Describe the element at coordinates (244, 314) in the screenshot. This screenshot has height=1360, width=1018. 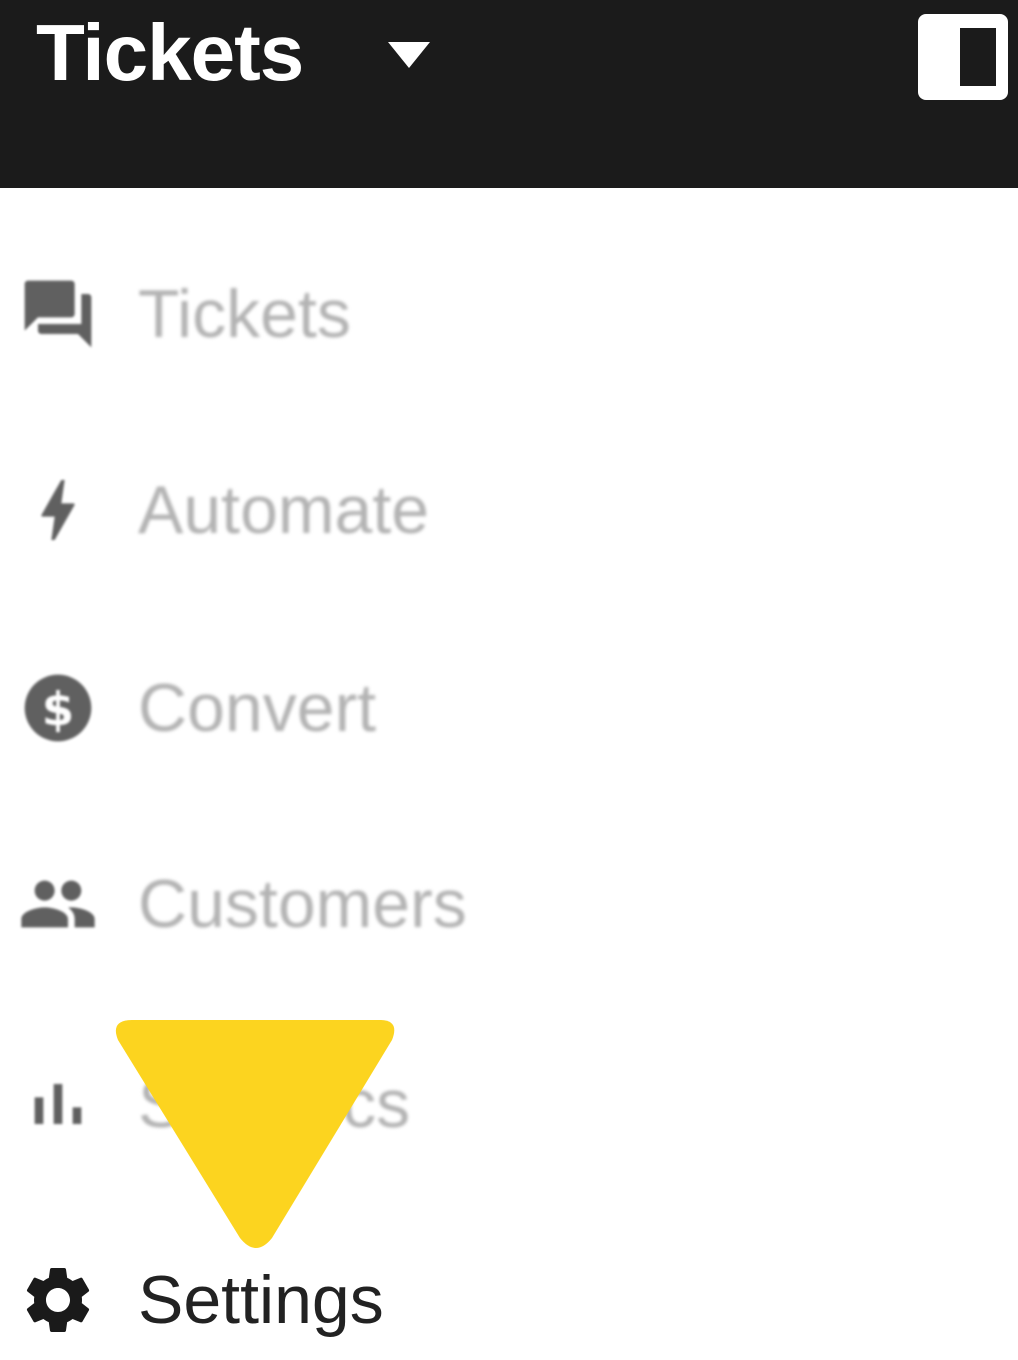
I see `sidebar-item-label: Tickets` at that location.